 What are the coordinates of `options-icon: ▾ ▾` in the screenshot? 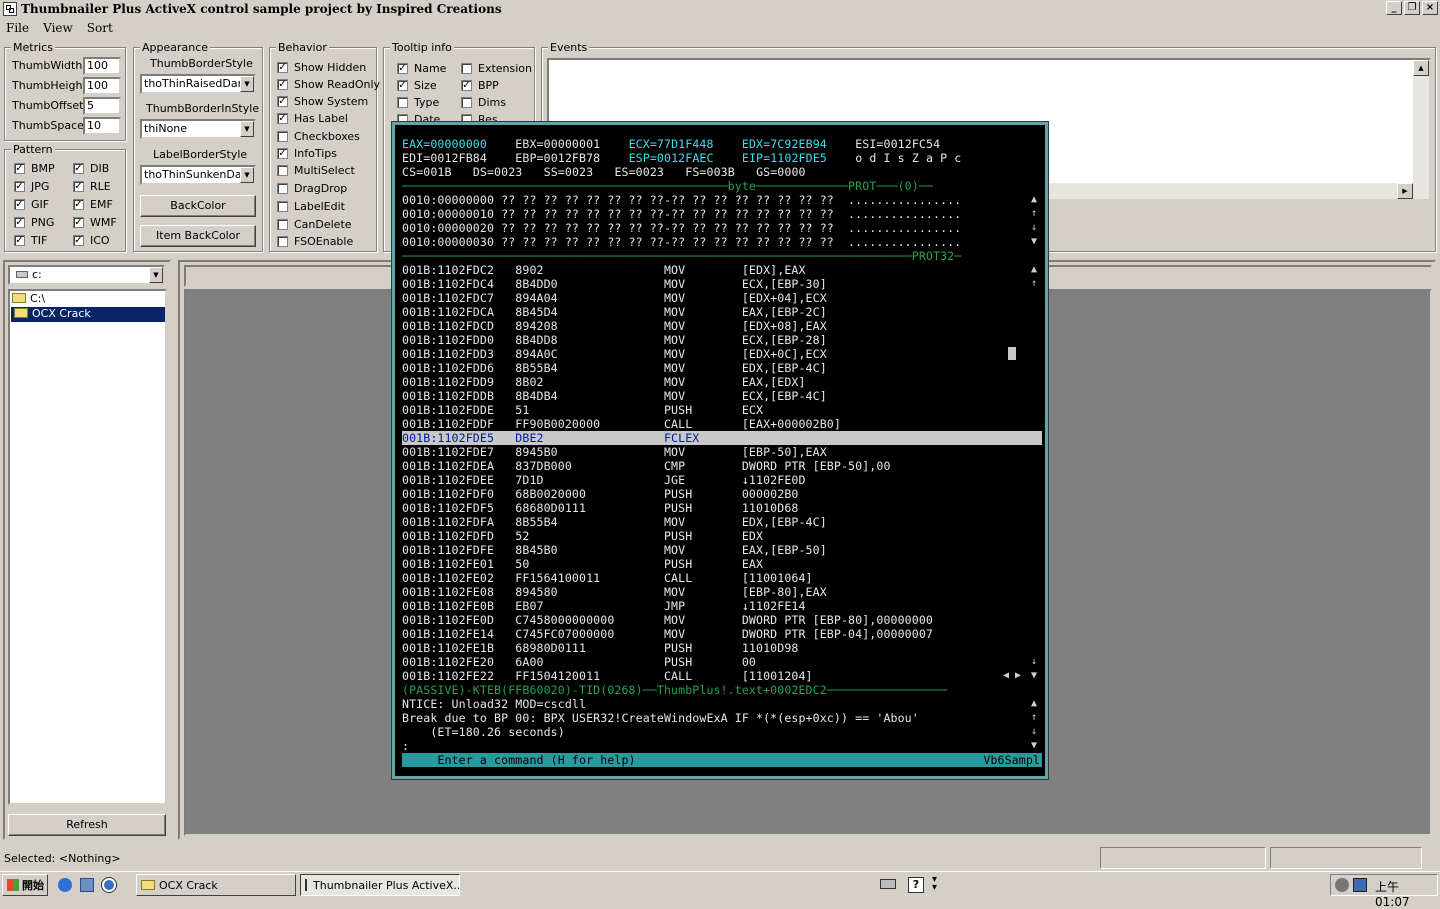 It's located at (934, 884).